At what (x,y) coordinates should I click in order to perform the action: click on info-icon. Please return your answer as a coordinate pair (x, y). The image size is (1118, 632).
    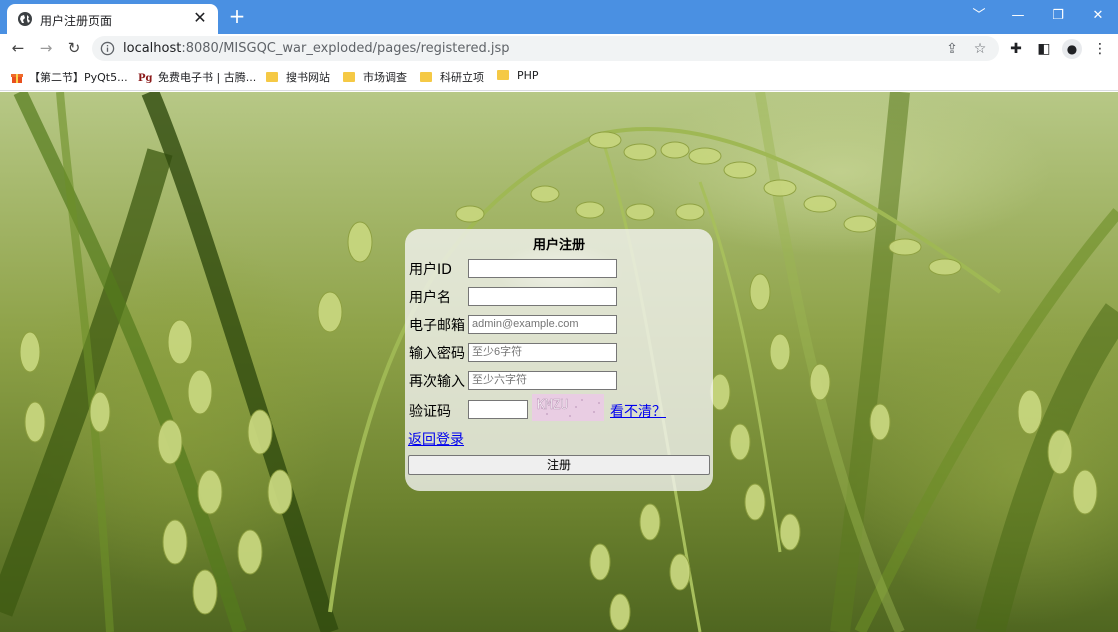
    Looking at the image, I should click on (107, 48).